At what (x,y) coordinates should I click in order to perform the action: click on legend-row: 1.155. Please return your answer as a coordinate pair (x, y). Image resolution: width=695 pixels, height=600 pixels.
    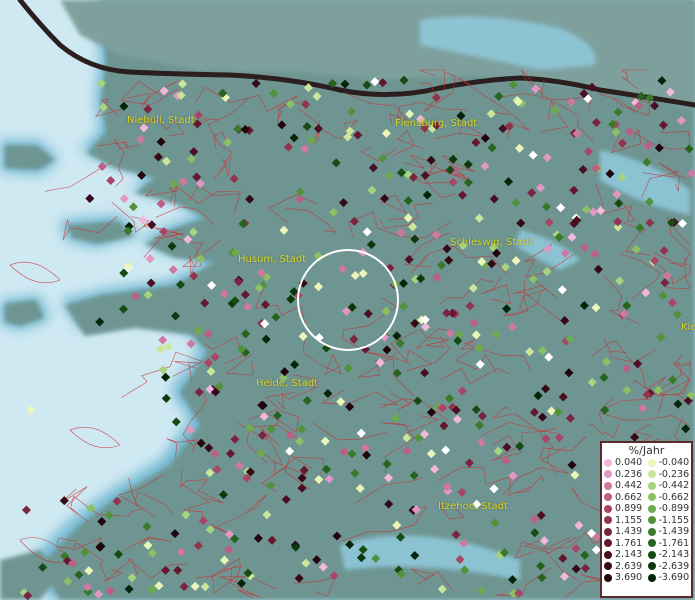
    Looking at the image, I should click on (626, 521).